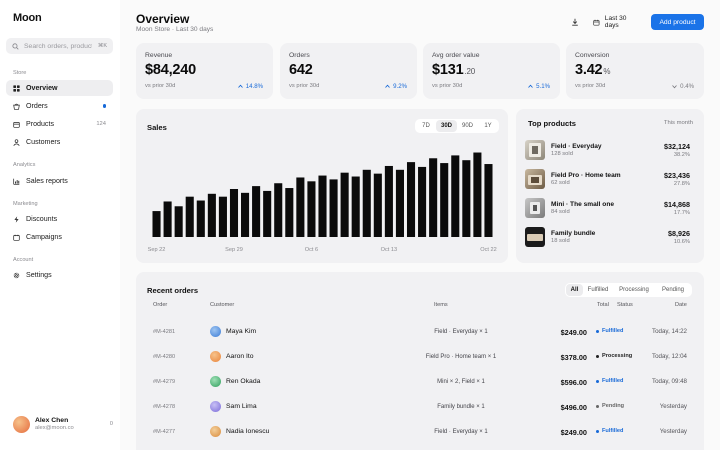  Describe the element at coordinates (635, 71) in the screenshot. I see `kpi-card-conversion: Conversion 3.42% vs prior 30d 0.4%` at that location.